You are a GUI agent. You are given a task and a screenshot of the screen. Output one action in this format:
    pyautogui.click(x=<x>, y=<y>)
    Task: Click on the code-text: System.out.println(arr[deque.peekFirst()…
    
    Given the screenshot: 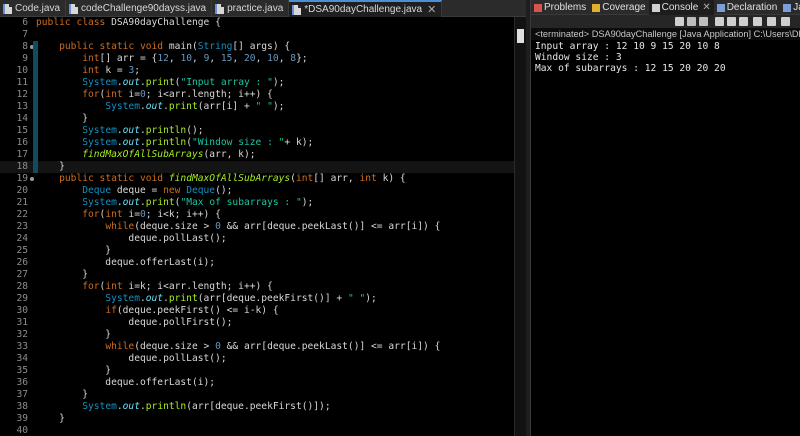 What is the action you would take?
    pyautogui.click(x=206, y=406)
    